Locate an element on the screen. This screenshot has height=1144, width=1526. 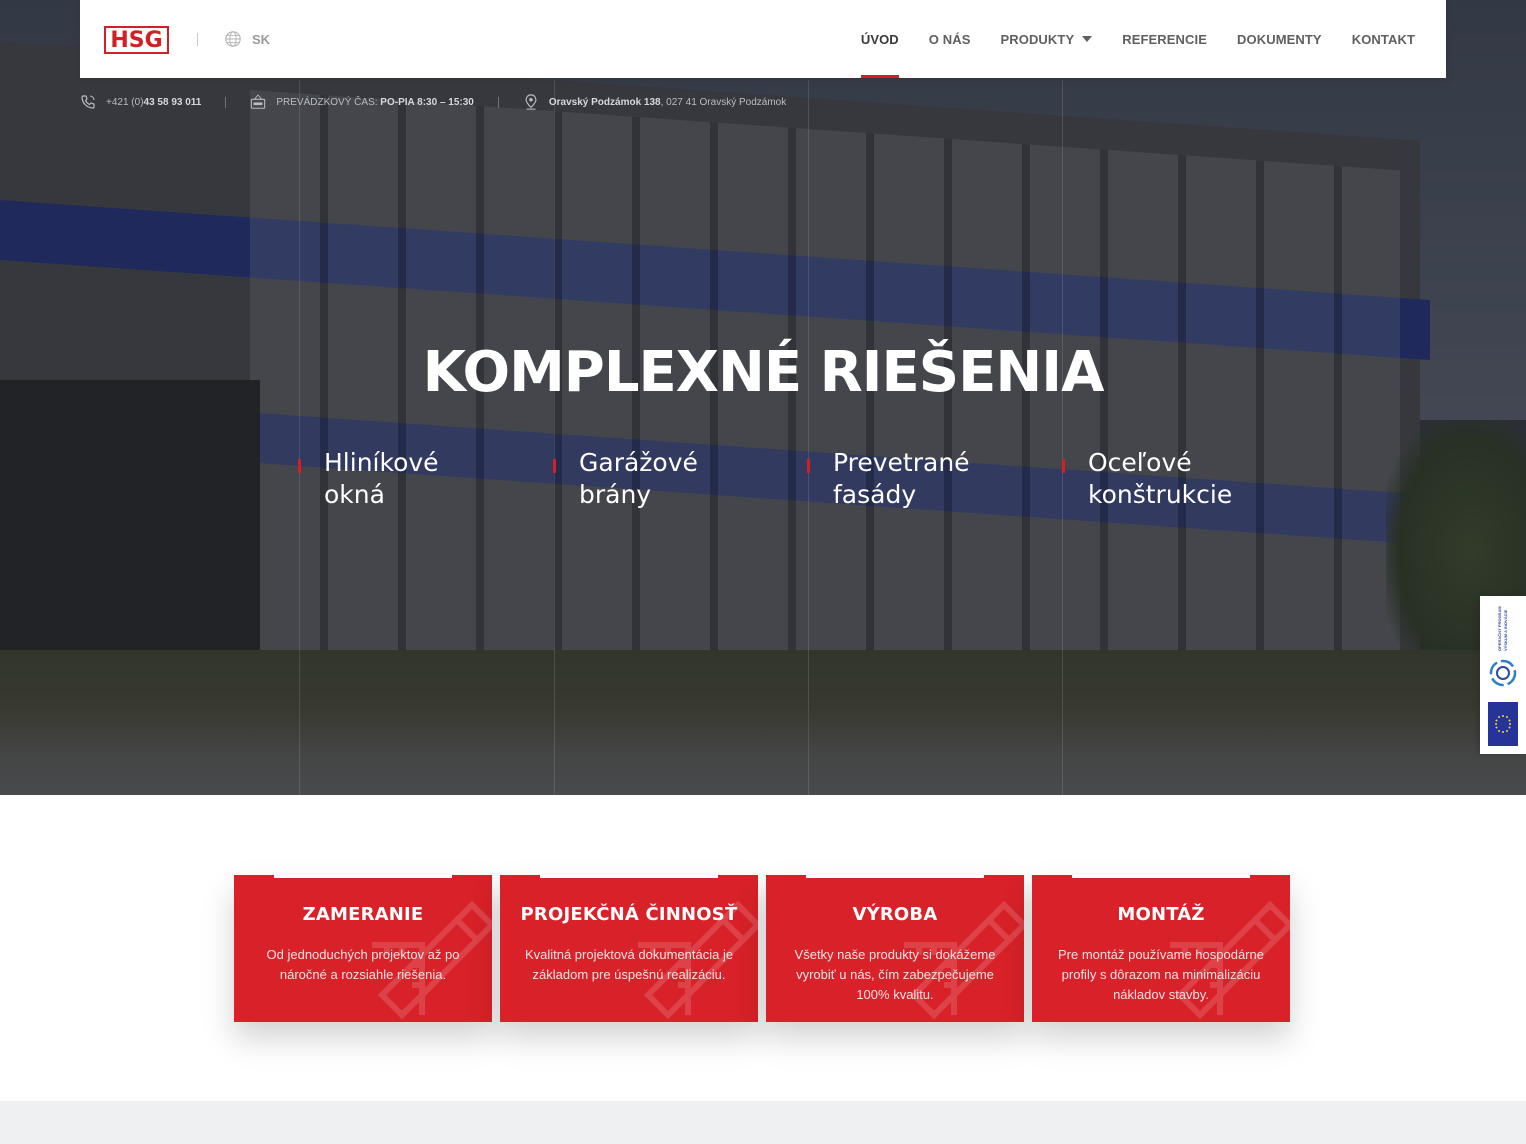
logo-text: HSG is located at coordinates (136, 40).